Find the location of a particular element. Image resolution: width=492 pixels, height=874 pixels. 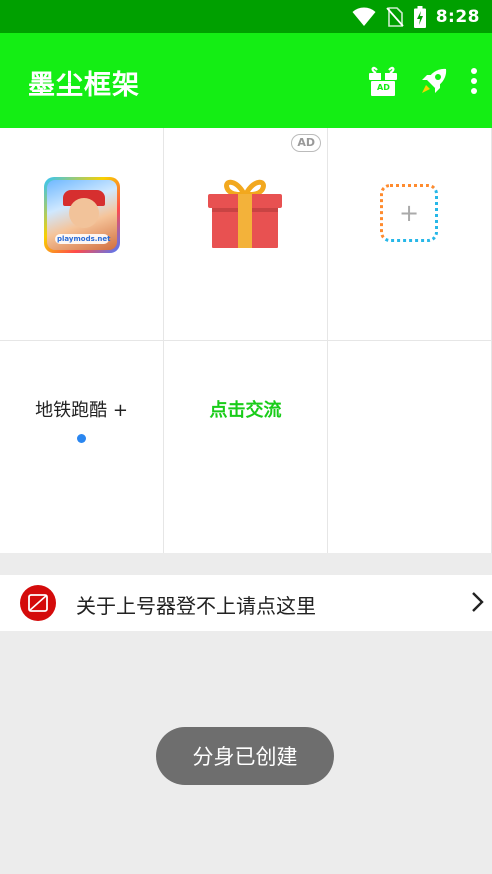

icon-caption: playmods.net is located at coordinates (84, 239).